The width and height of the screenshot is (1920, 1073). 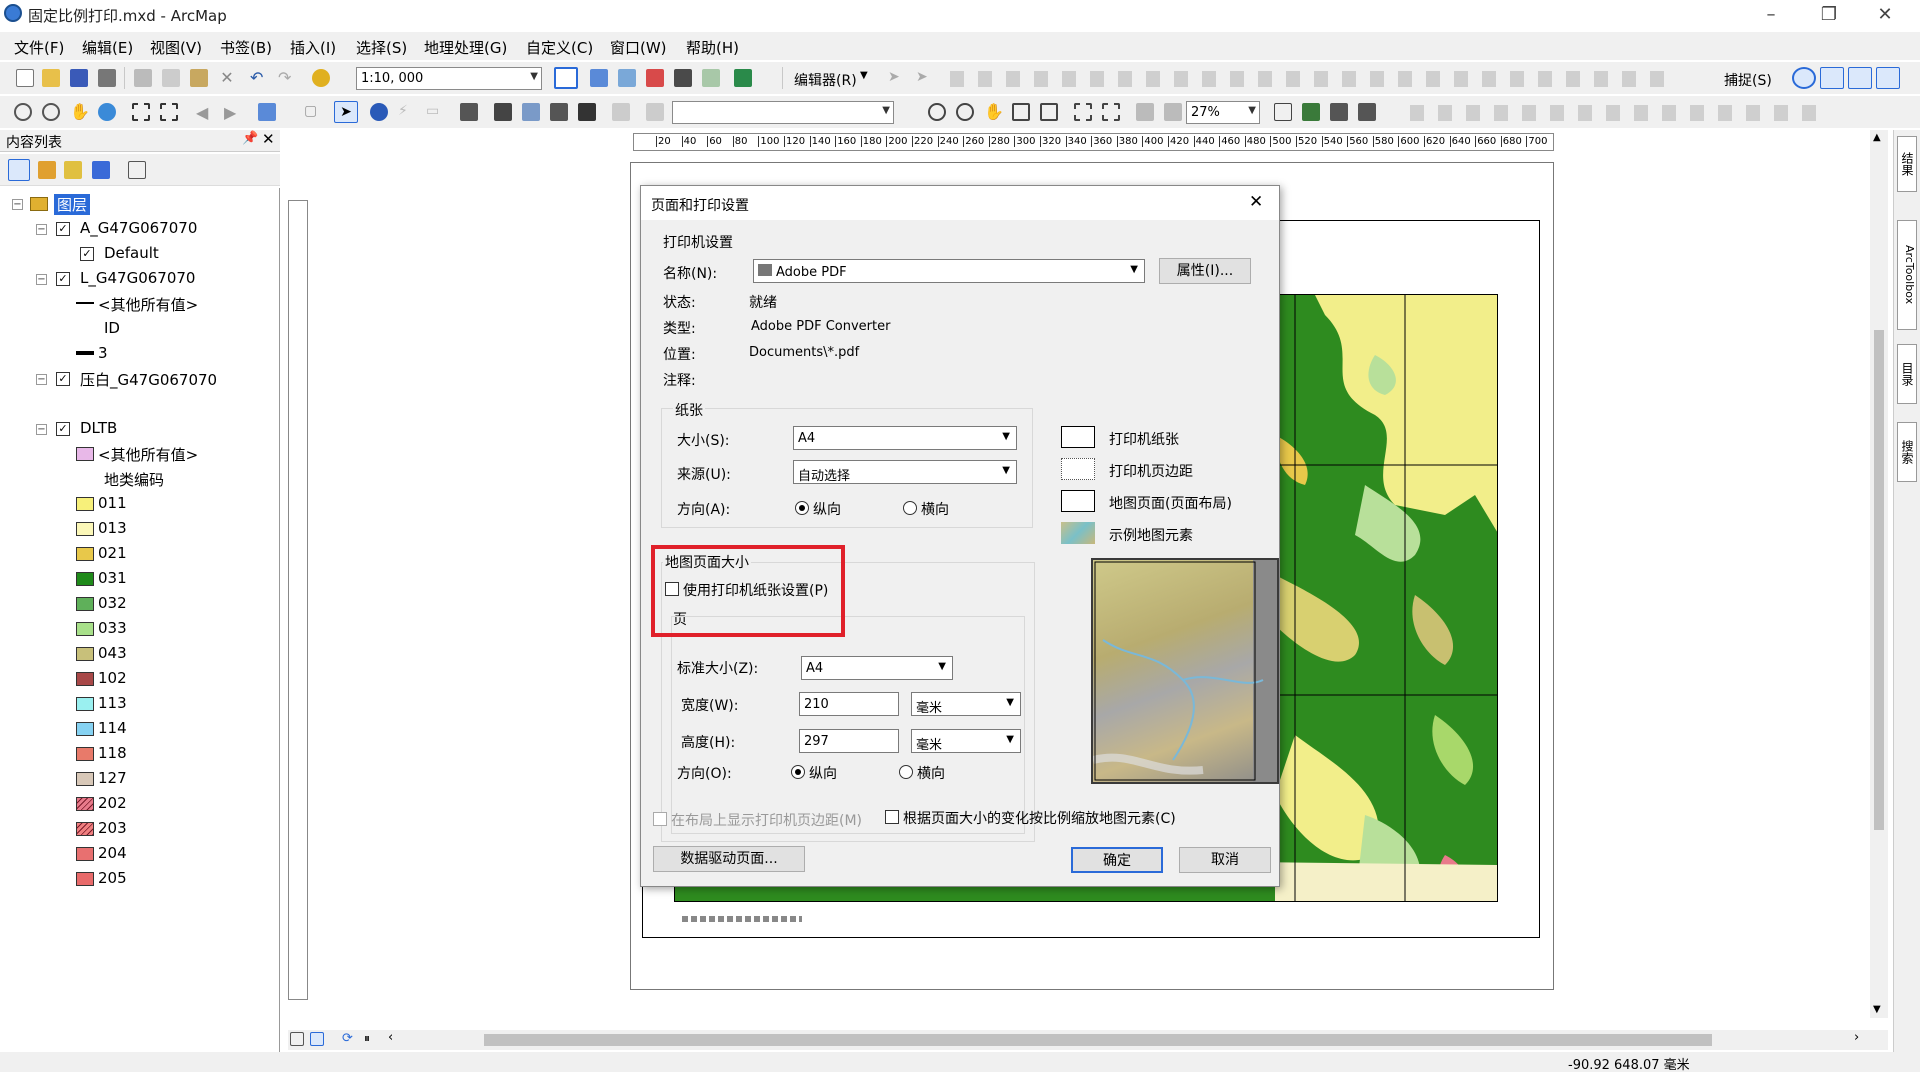 What do you see at coordinates (137, 278) in the screenshot?
I see `layer-l-label: L_G47G067070` at bounding box center [137, 278].